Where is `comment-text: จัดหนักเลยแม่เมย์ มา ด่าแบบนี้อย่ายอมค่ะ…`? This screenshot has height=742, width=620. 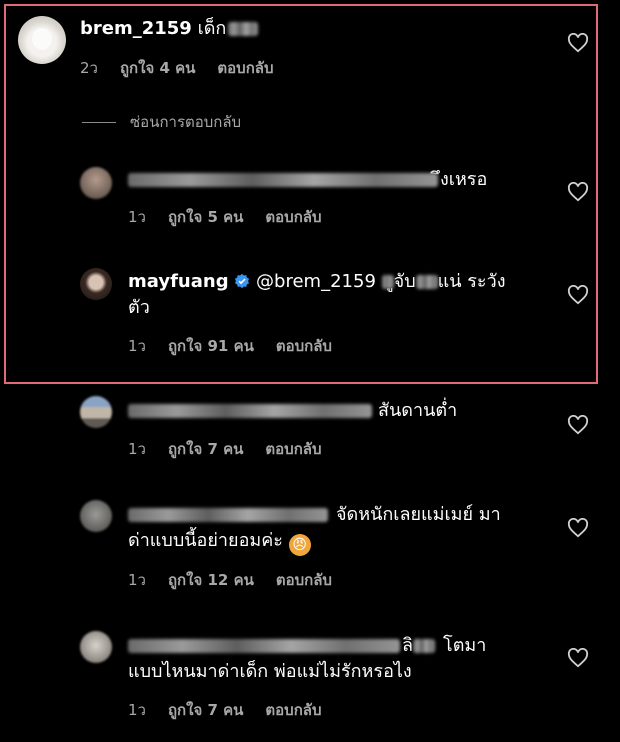
comment-text: จัดหนักเลยแม่เมย์ มา ด่าแบบนี้อย่ายอมค่ะ… is located at coordinates (338, 529).